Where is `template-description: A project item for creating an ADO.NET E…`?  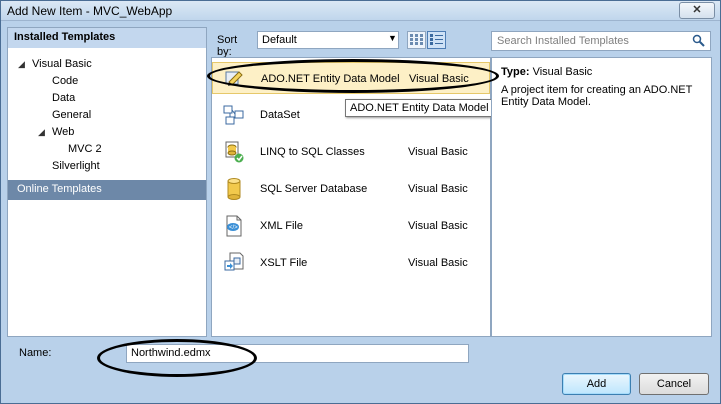 template-description: A project item for creating an ADO.NET E… is located at coordinates (597, 96).